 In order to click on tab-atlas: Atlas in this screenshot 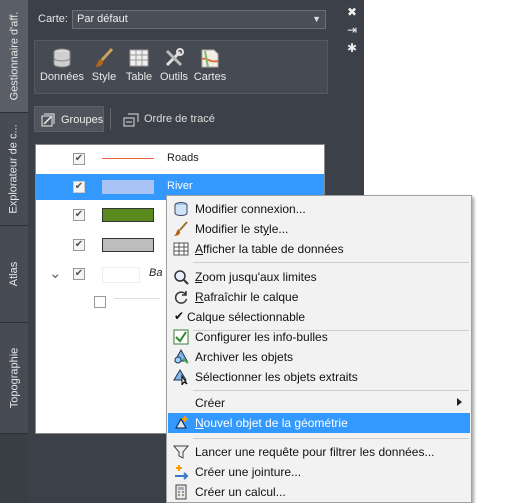, I will do `click(14, 274)`.